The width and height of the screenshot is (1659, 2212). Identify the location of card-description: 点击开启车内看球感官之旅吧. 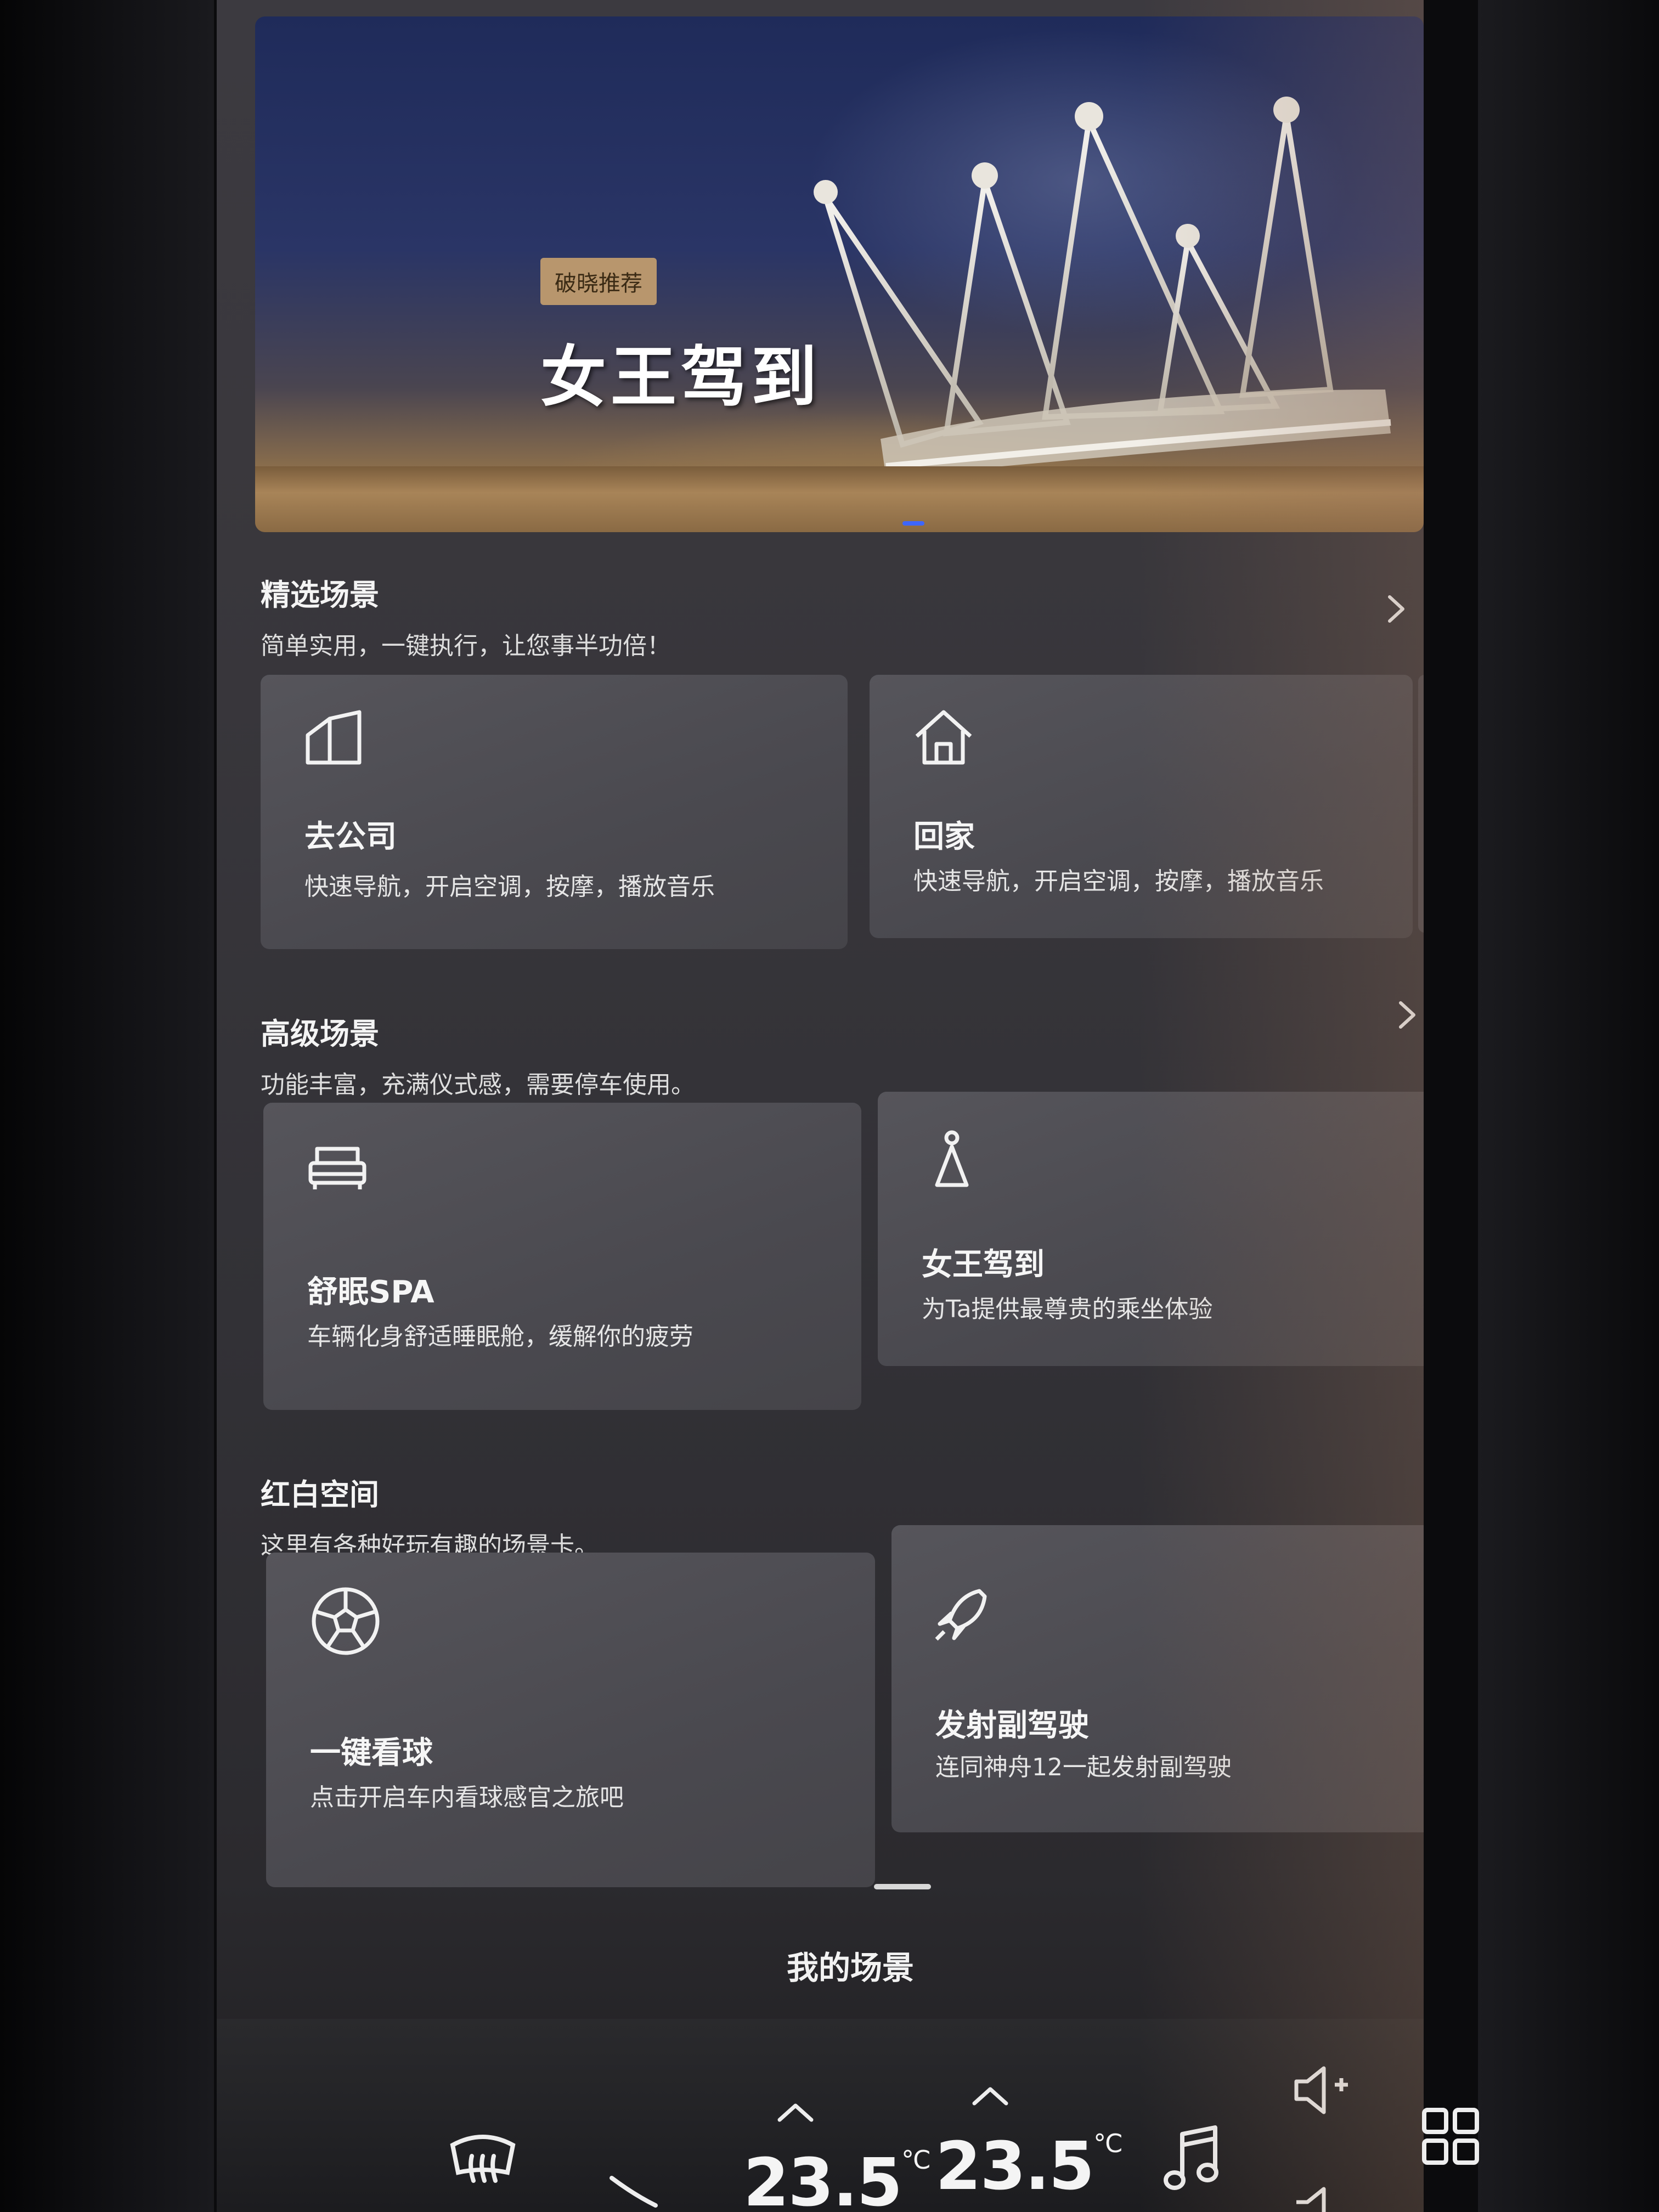
(467, 1798).